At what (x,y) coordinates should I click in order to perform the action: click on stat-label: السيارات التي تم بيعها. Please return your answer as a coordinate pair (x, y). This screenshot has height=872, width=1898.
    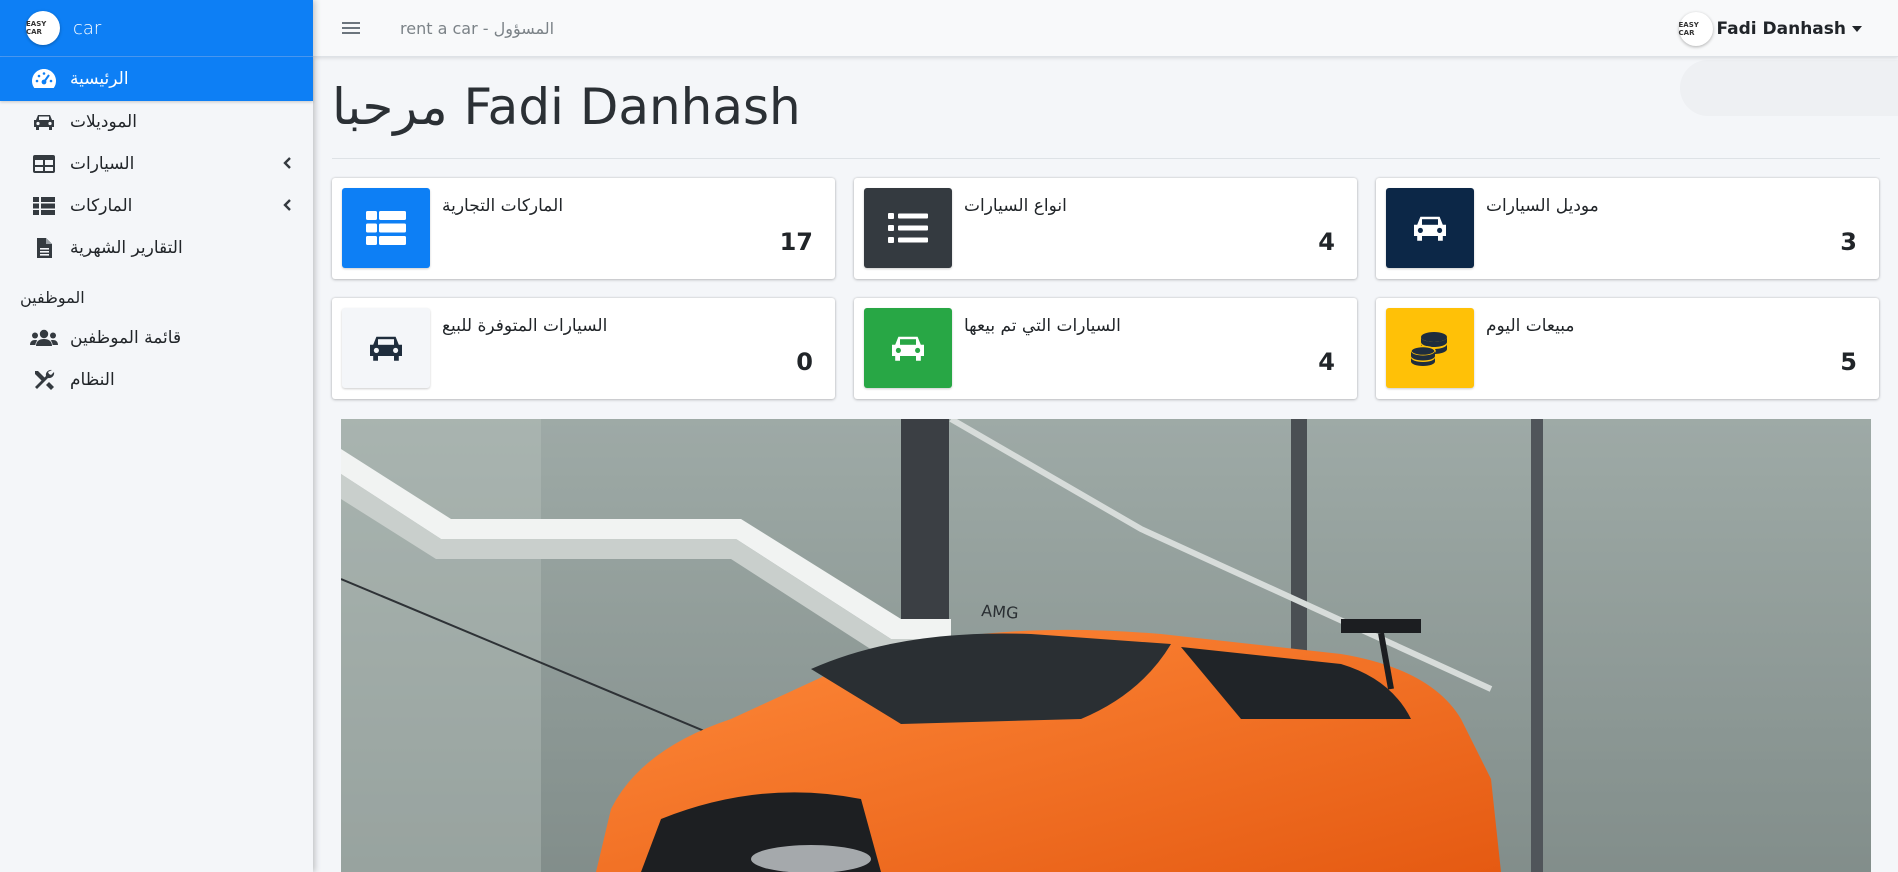
    Looking at the image, I should click on (1042, 326).